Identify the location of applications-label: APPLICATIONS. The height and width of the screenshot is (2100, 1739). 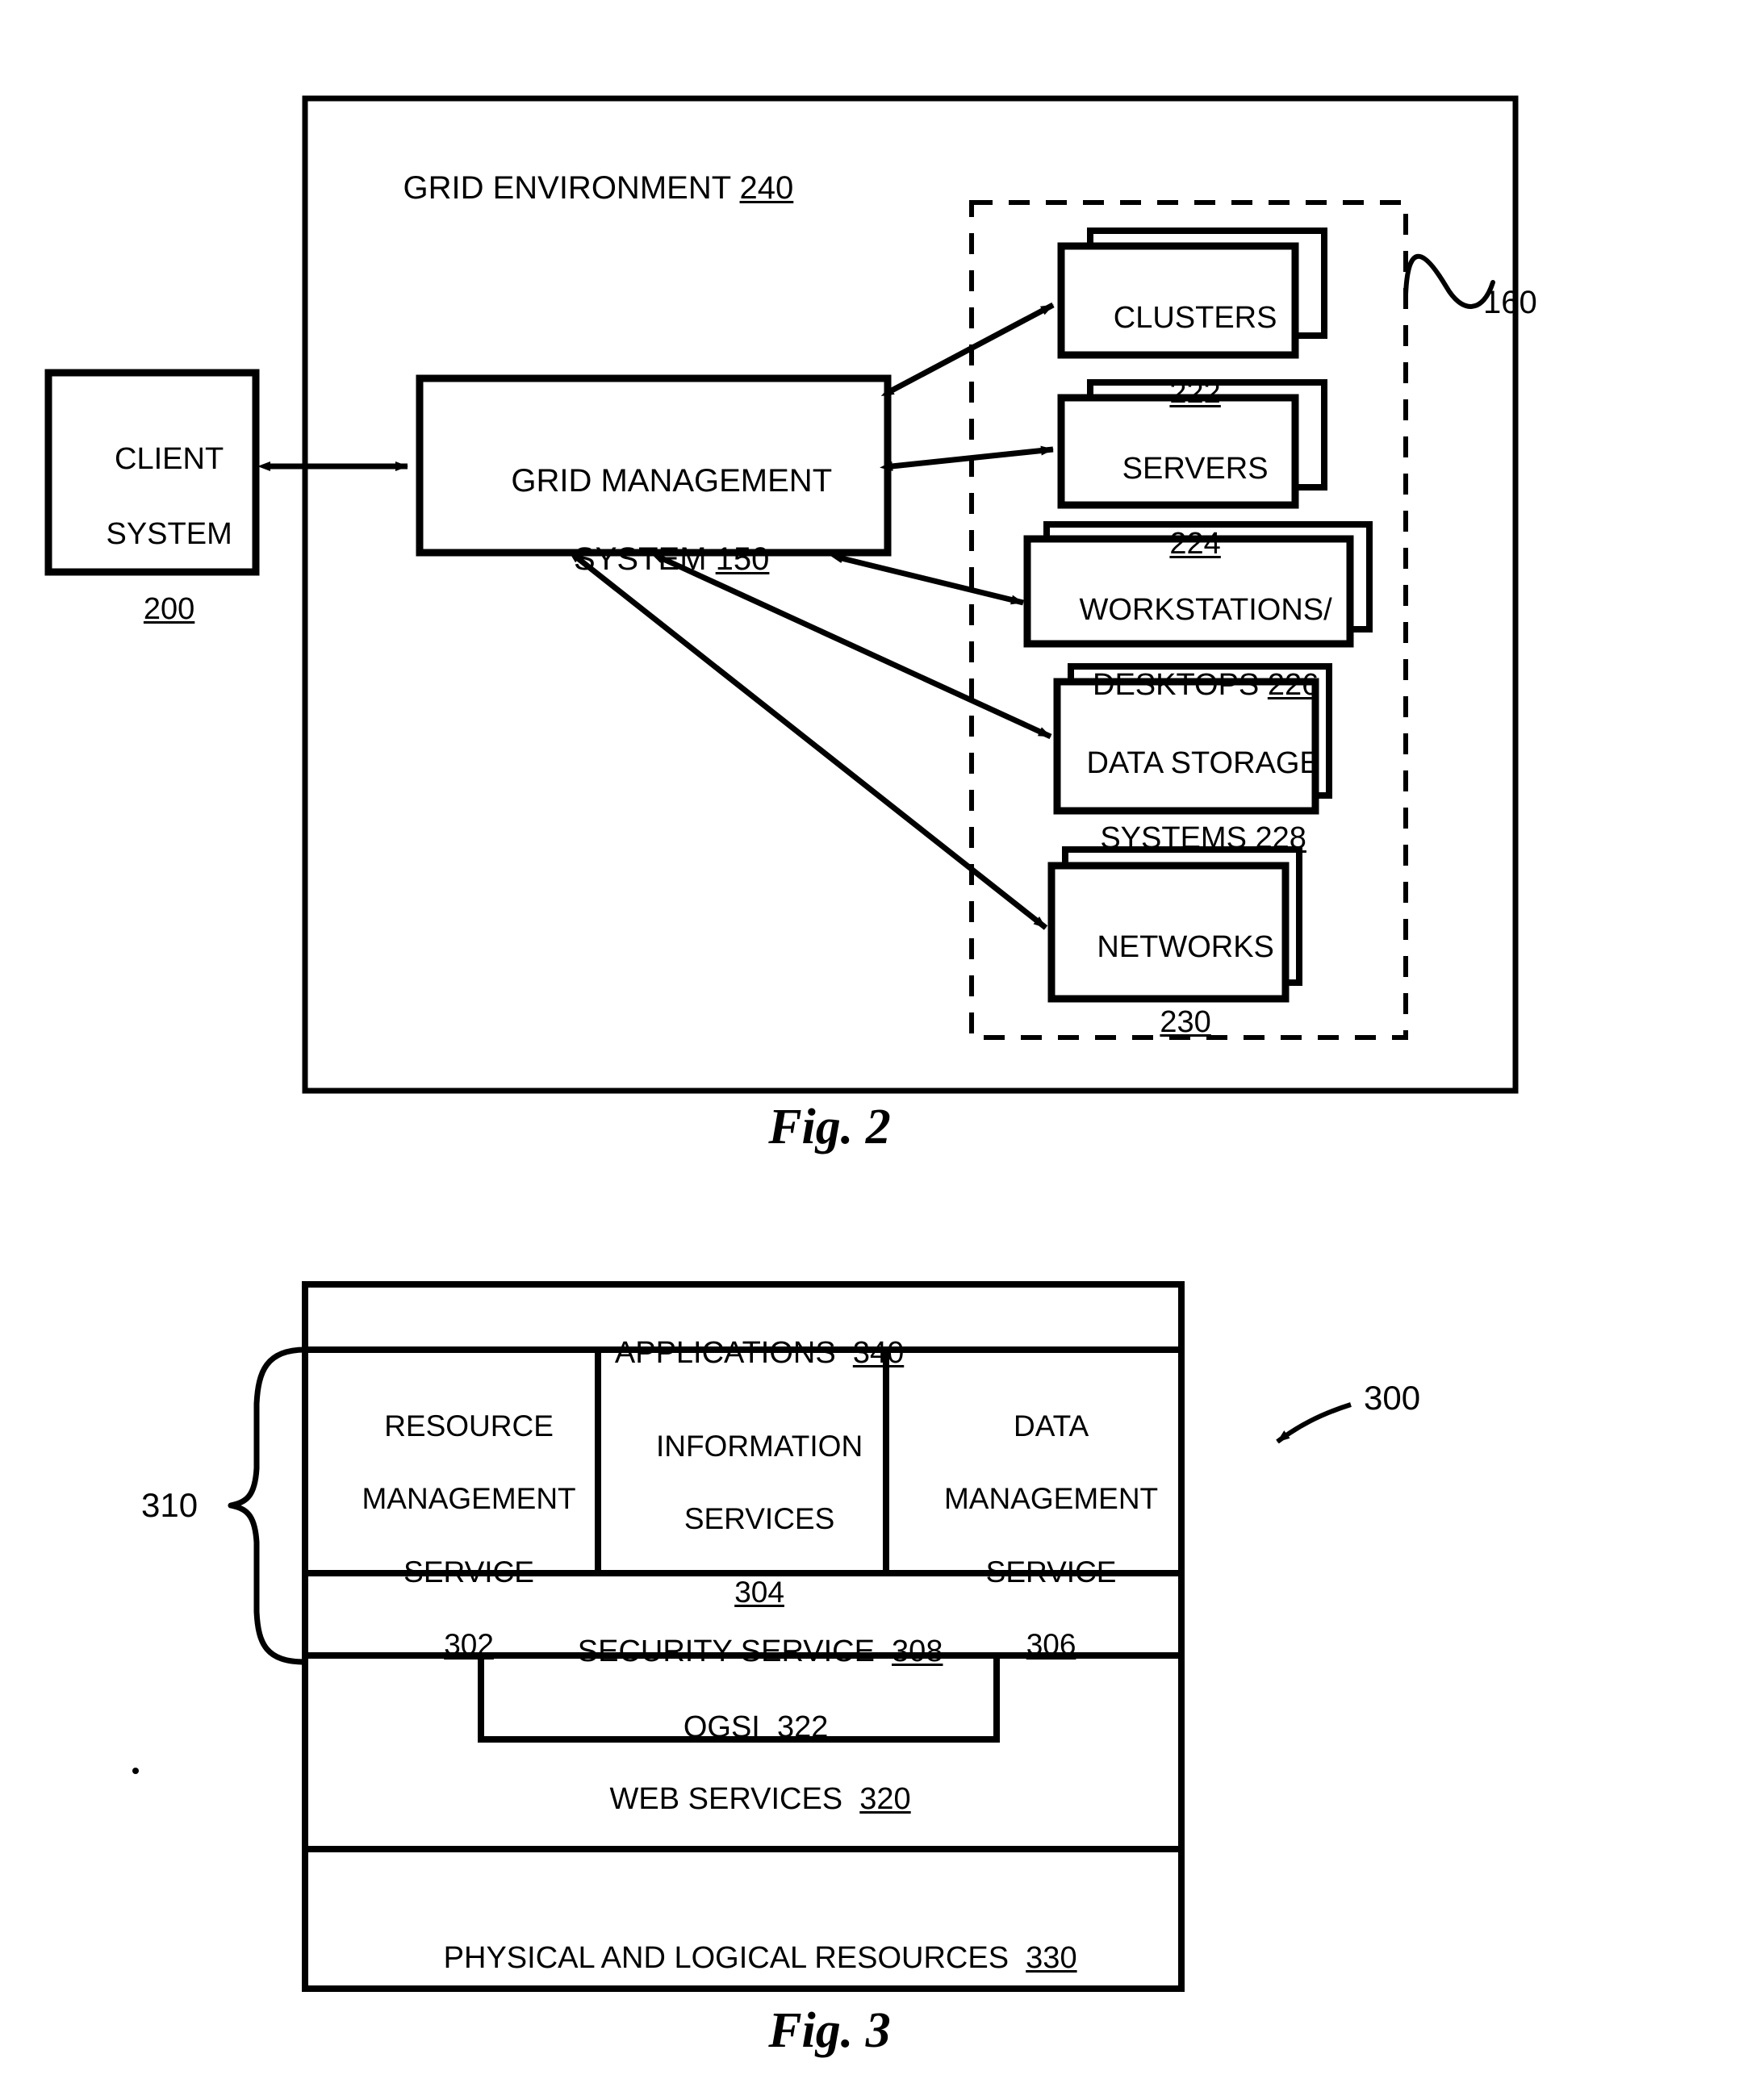
(725, 1353).